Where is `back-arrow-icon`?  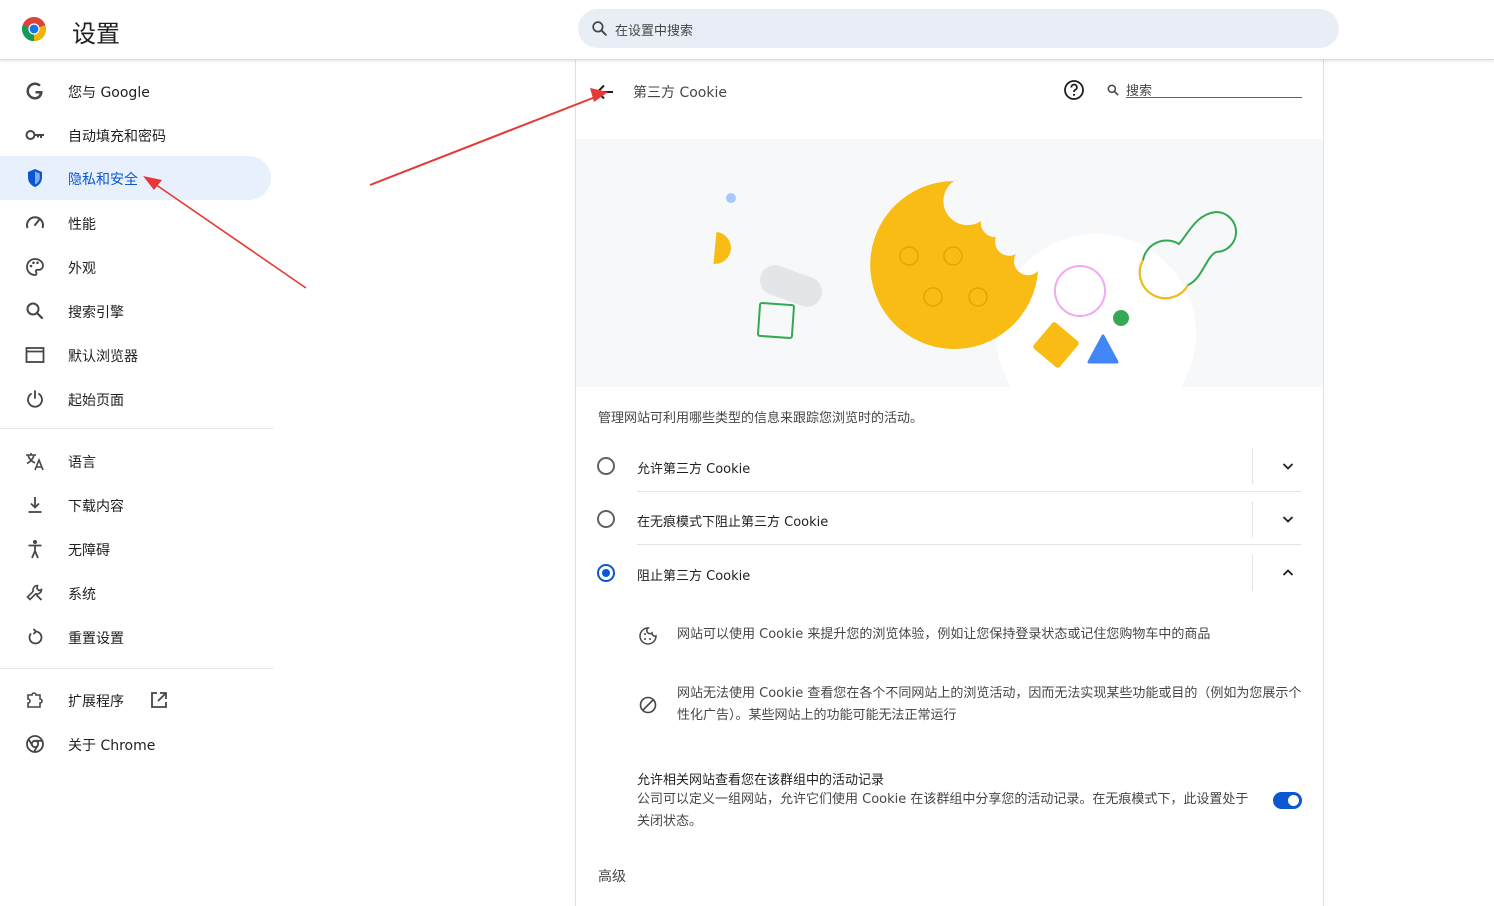
back-arrow-icon is located at coordinates (605, 92).